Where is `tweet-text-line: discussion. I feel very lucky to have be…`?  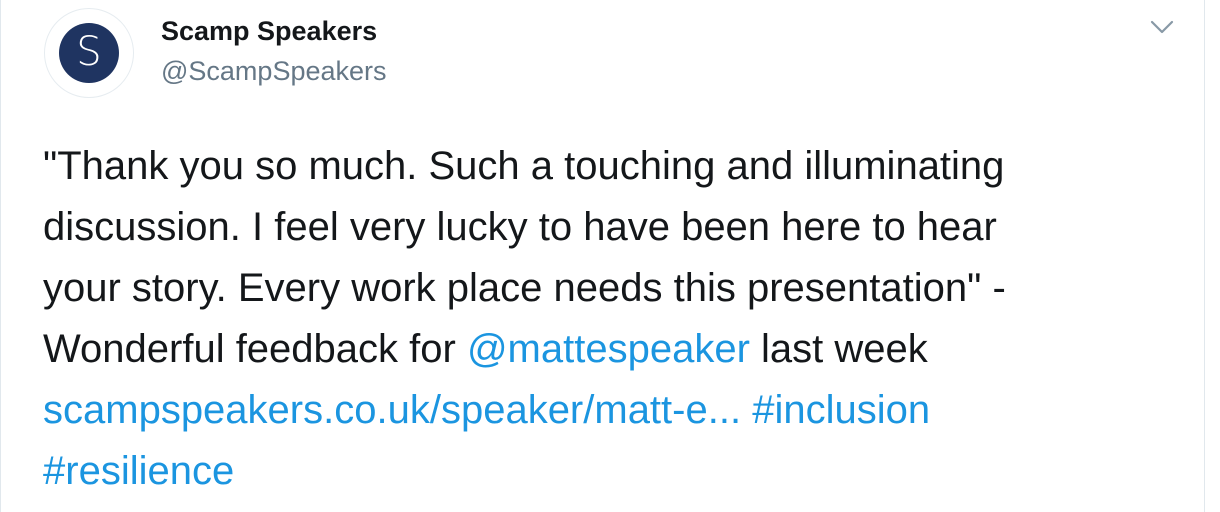 tweet-text-line: discussion. I feel very lucky to have be… is located at coordinates (520, 227).